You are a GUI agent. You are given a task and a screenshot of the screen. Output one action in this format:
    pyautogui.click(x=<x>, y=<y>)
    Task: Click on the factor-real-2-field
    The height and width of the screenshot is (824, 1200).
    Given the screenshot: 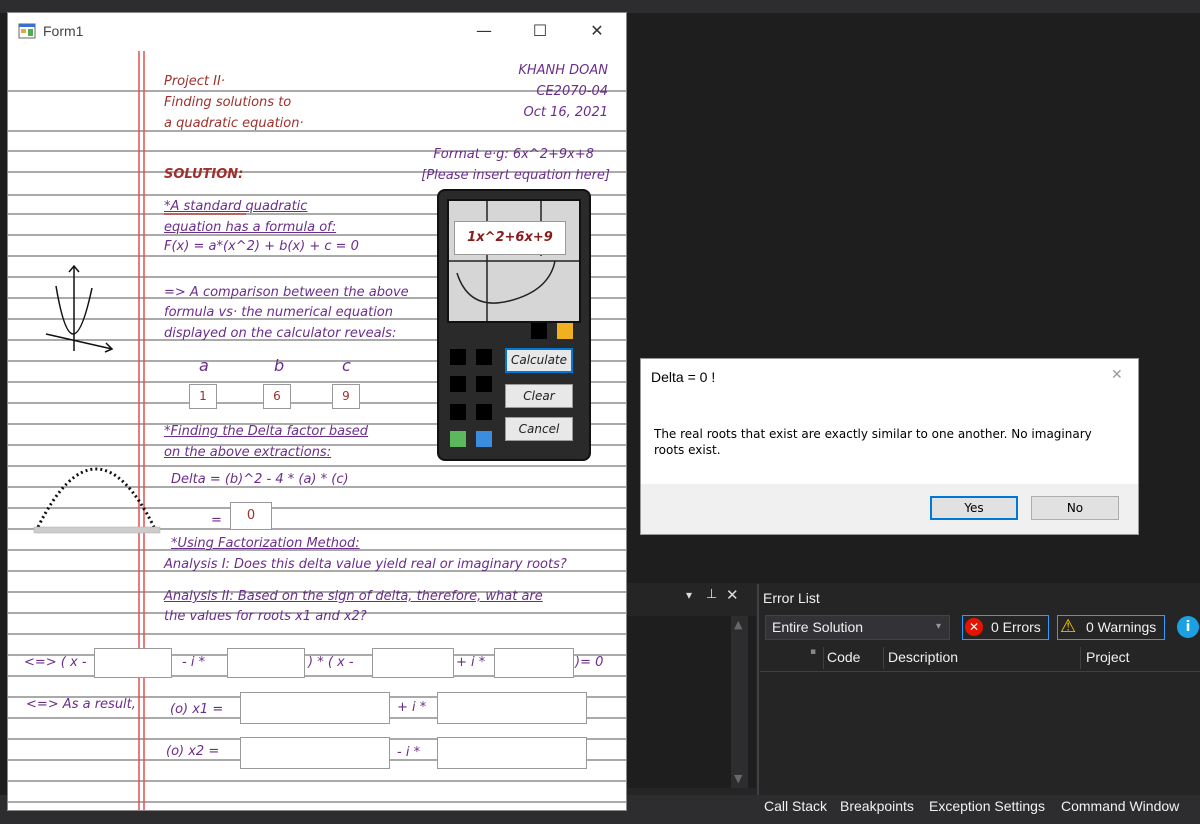 What is the action you would take?
    pyautogui.click(x=413, y=663)
    